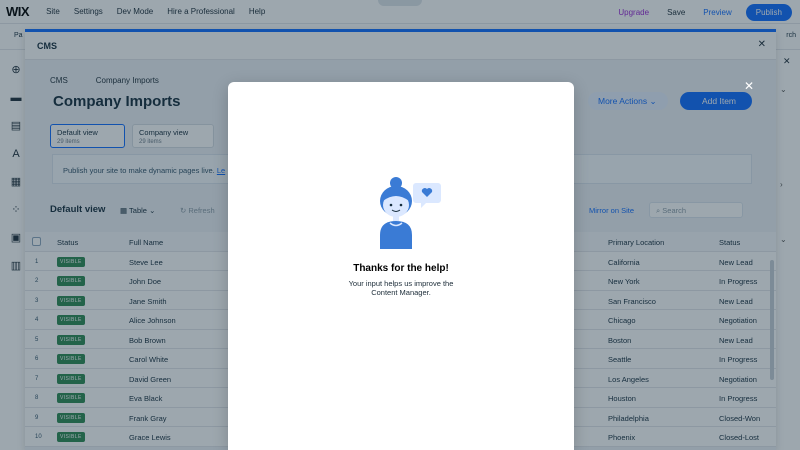 This screenshot has height=450, width=800. What do you see at coordinates (401, 283) in the screenshot?
I see `dialog-subtitle-line1: Your input helps us improve the` at bounding box center [401, 283].